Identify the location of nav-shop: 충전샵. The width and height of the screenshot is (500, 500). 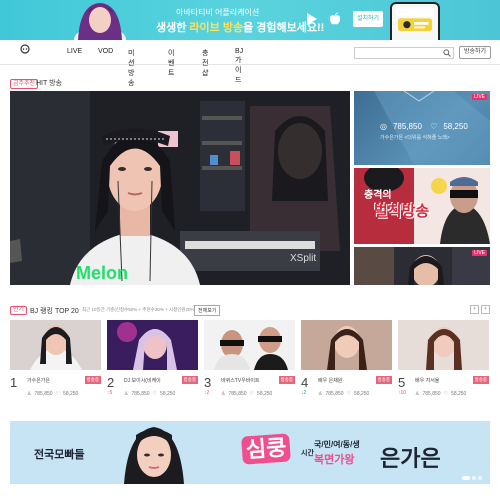
(205, 63).